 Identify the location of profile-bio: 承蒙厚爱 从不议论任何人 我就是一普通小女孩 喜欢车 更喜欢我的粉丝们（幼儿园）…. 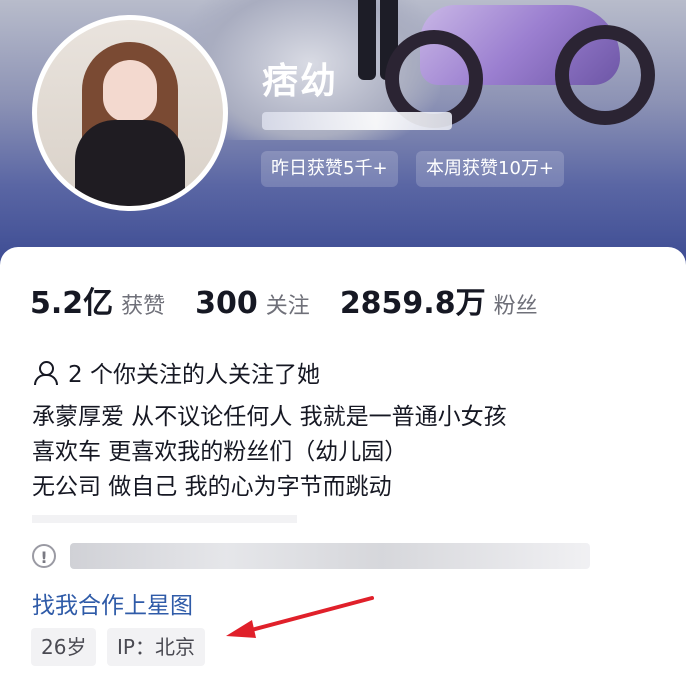
(269, 452).